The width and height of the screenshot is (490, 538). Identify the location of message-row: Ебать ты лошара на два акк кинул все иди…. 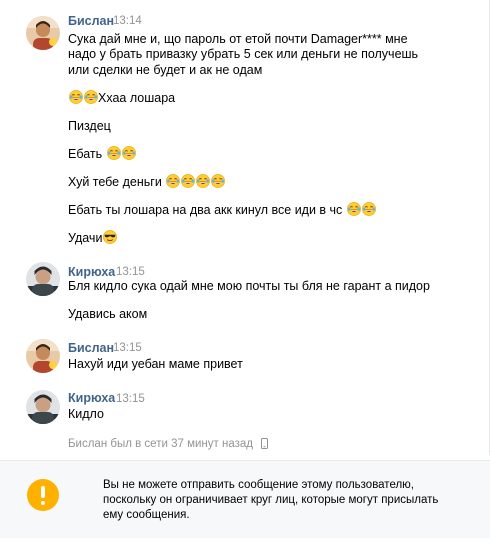
(222, 210).